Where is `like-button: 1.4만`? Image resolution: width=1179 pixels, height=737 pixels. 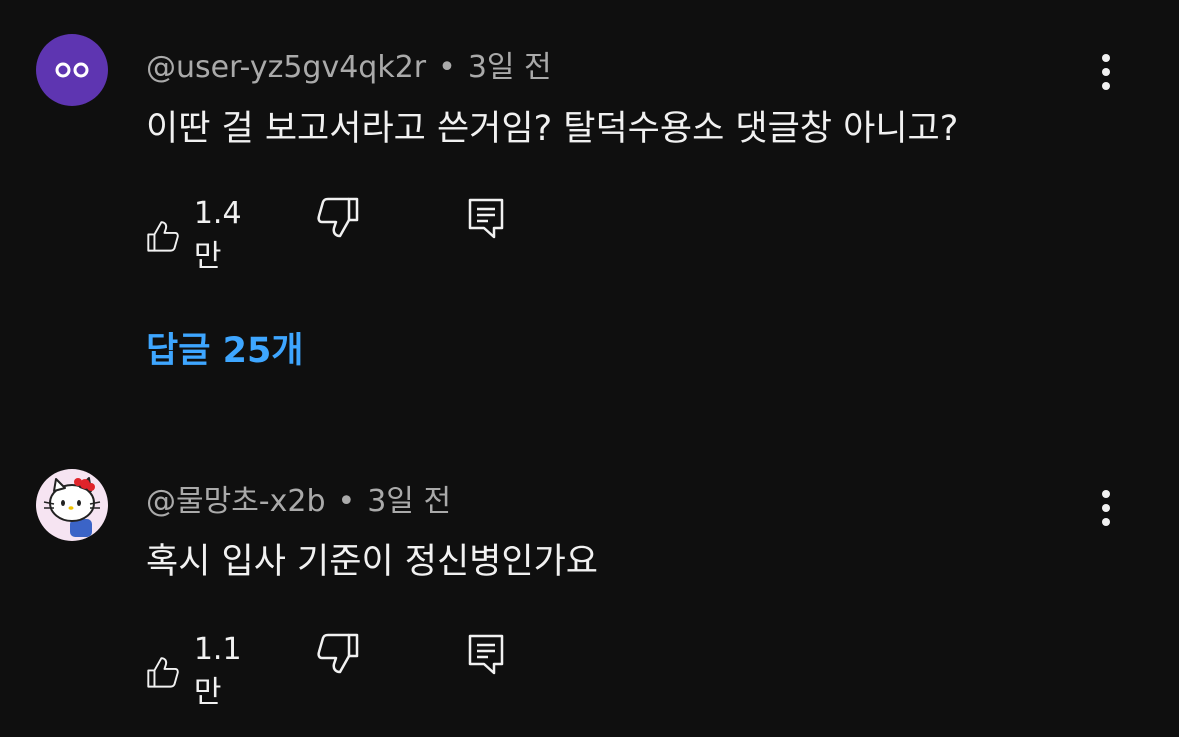 like-button: 1.4만 is located at coordinates (199, 235).